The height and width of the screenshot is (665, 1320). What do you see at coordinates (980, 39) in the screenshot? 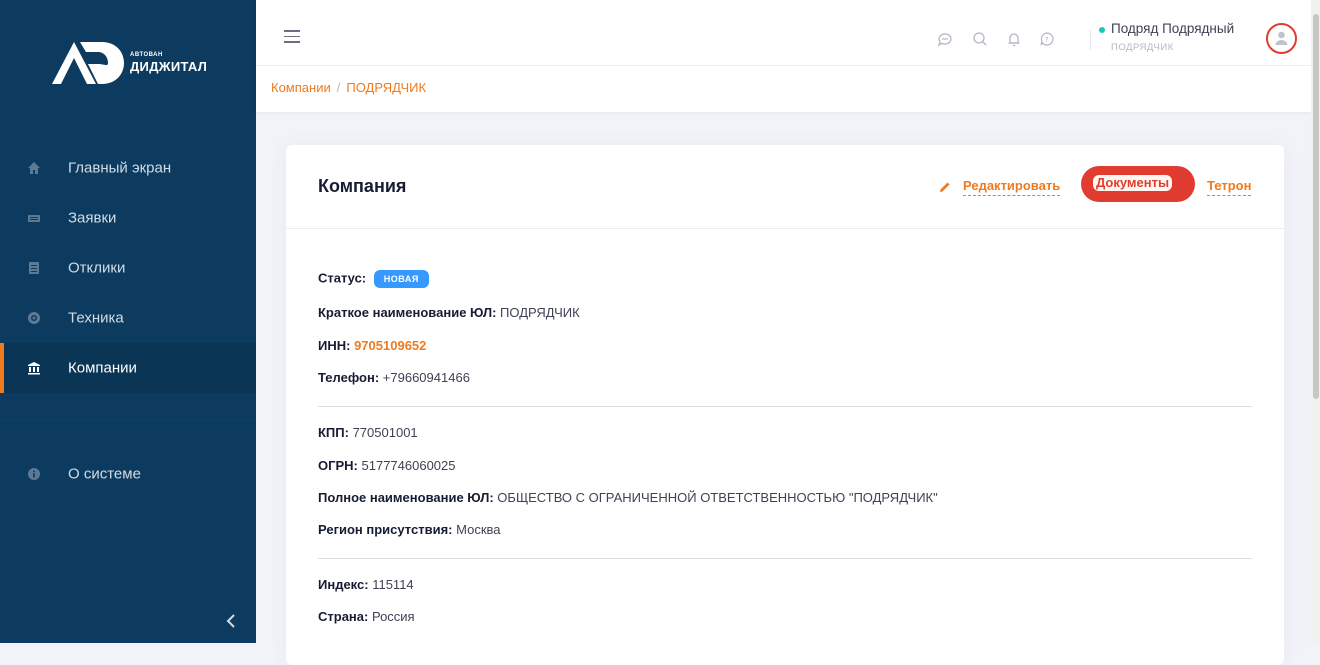
I see `search-icon` at bounding box center [980, 39].